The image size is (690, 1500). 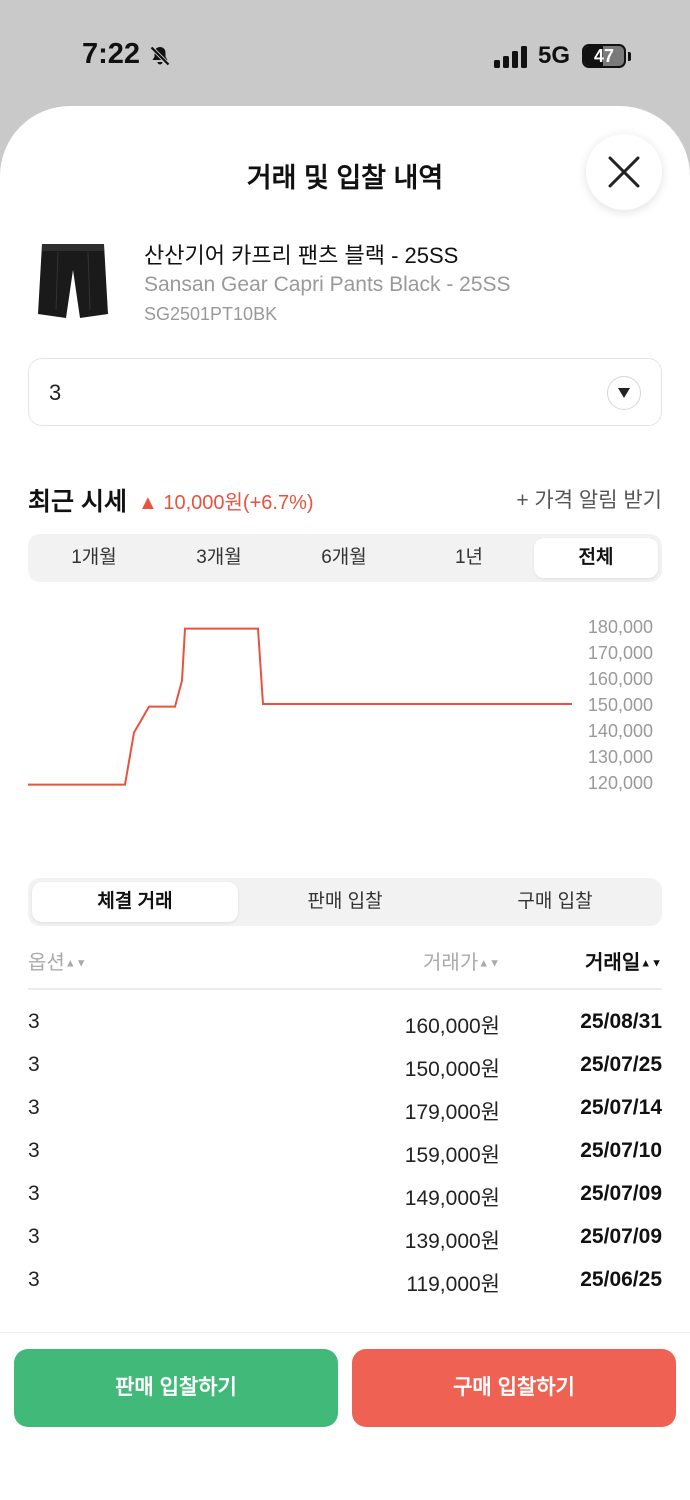 What do you see at coordinates (620, 705) in the screenshot?
I see `y-tick-label: 150,000` at bounding box center [620, 705].